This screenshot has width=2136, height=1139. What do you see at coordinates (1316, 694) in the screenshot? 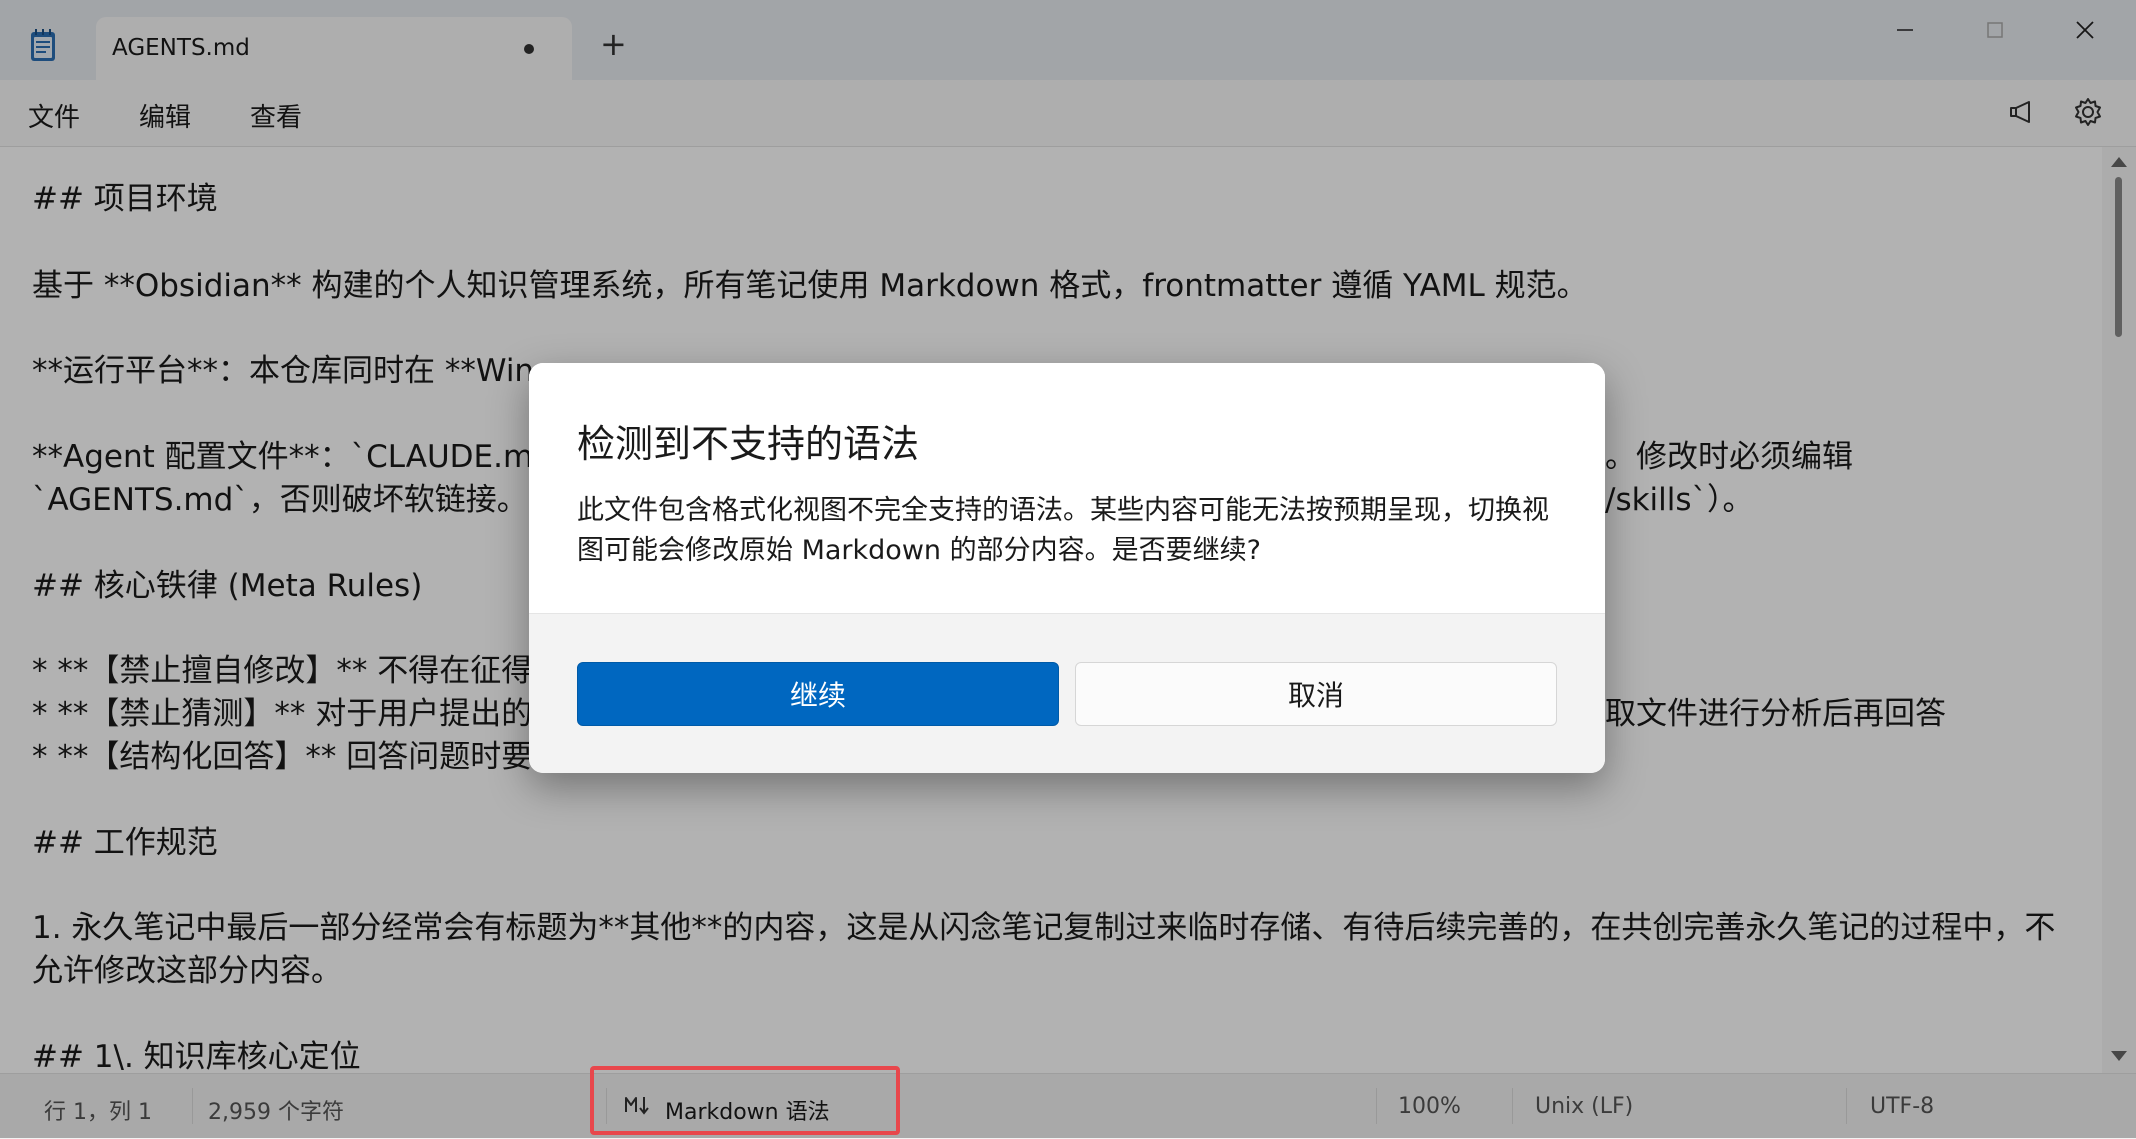
I see `cancel-button: 取消` at bounding box center [1316, 694].